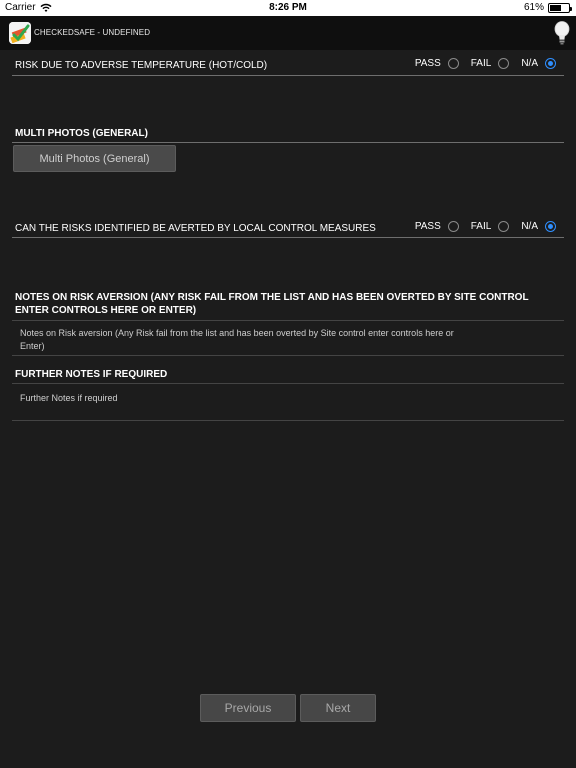 Image resolution: width=576 pixels, height=768 pixels. Describe the element at coordinates (81, 133) in the screenshot. I see `multi-photos-label: MULTI PHOTOS (GENERAL)` at that location.